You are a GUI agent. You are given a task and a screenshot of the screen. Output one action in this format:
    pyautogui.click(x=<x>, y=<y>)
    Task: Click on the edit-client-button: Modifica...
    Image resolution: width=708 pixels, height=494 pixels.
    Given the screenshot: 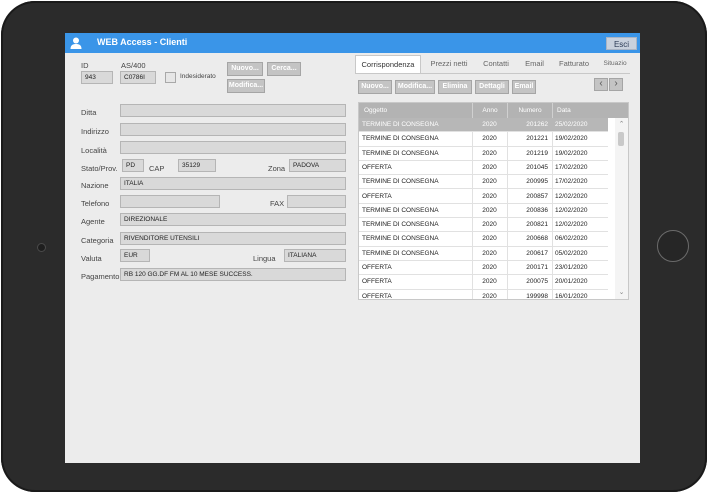 What is the action you would take?
    pyautogui.click(x=246, y=86)
    